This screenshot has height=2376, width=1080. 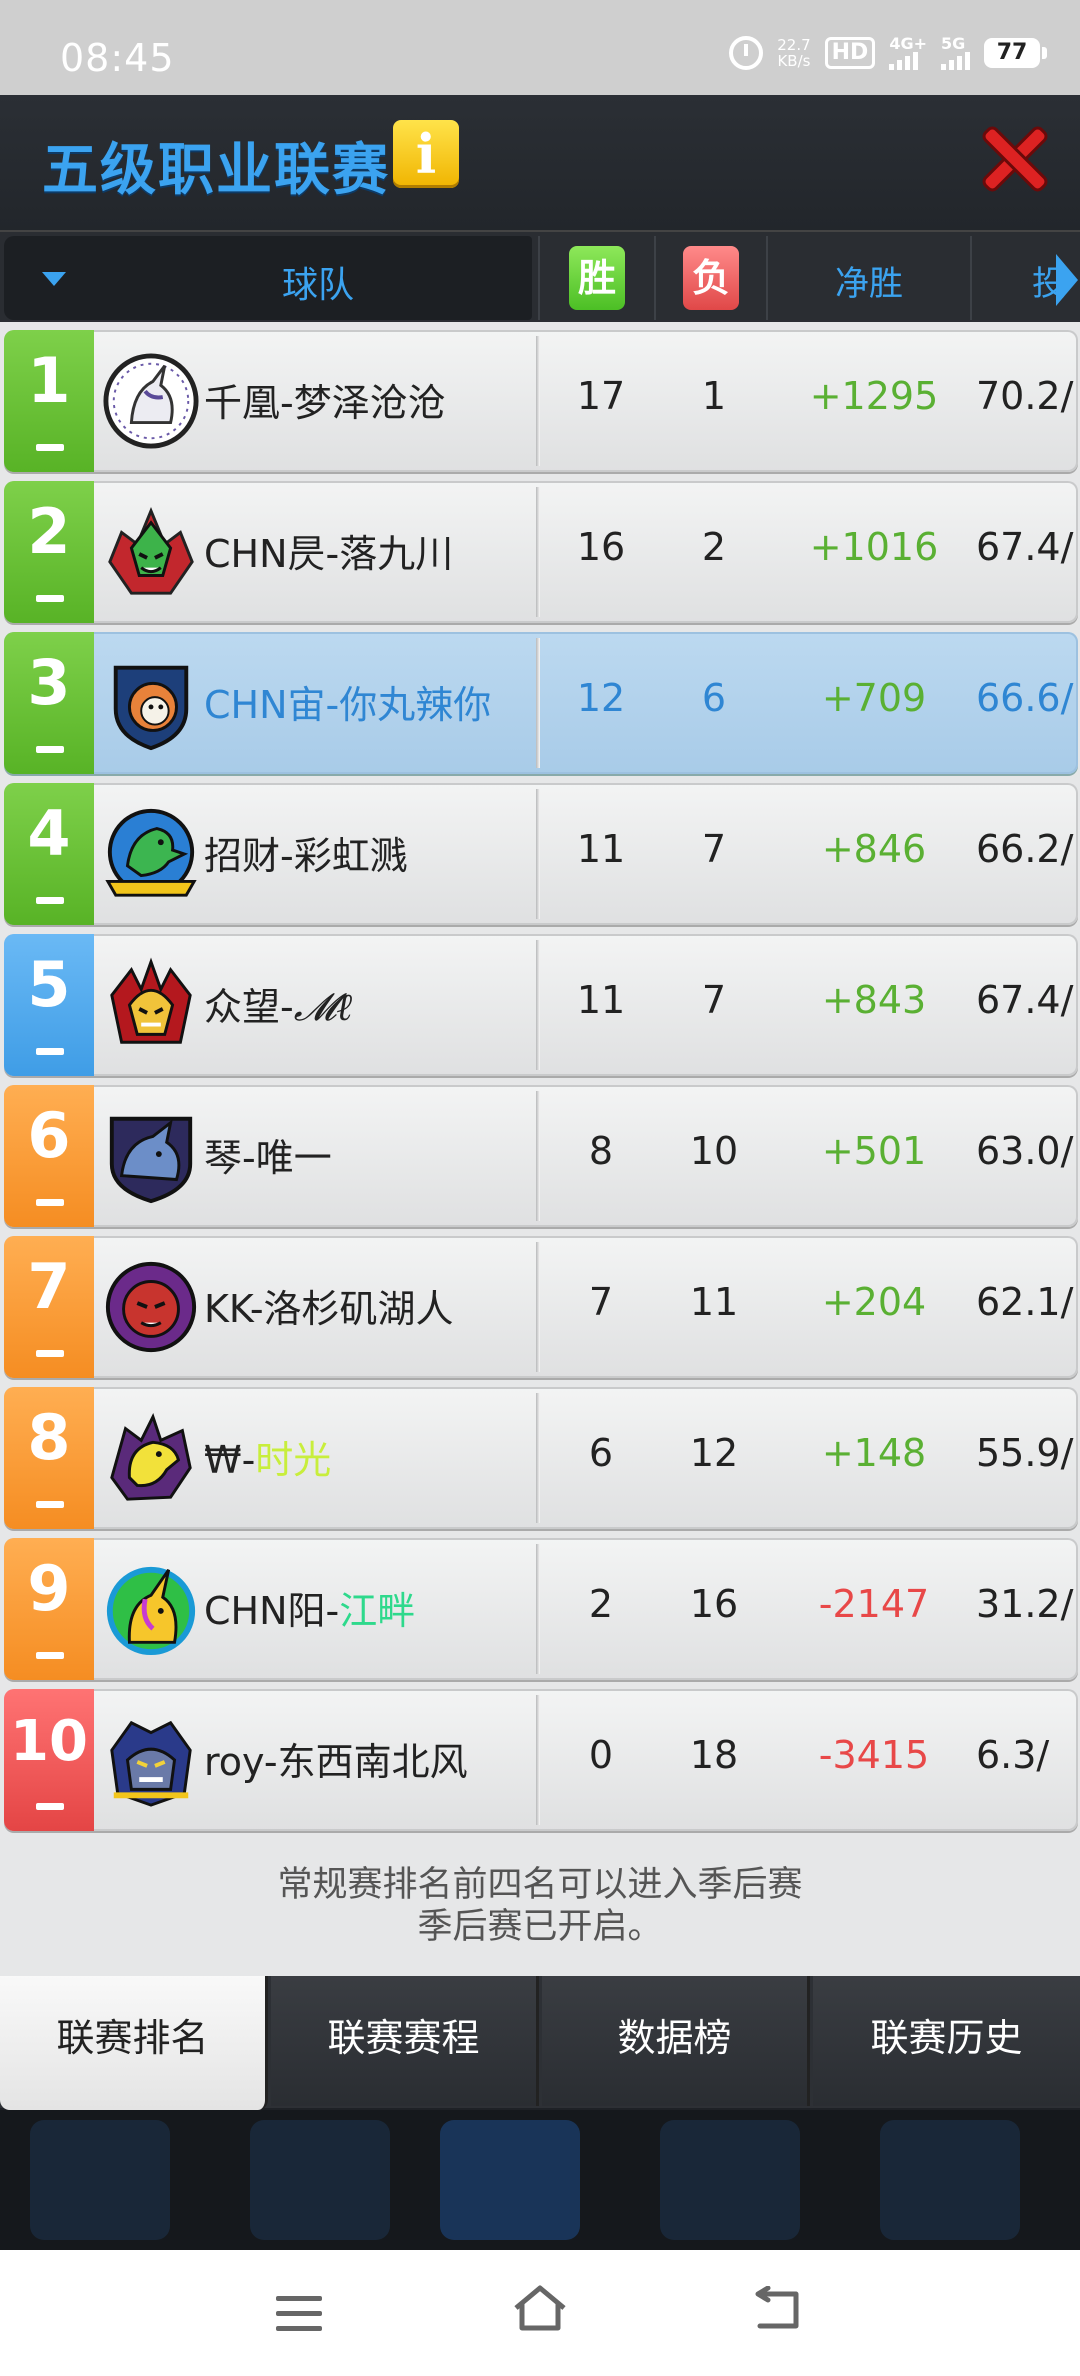 What do you see at coordinates (541, 1307) in the screenshot?
I see `table-row: 7 KK-洛杉矶湖人 7 11 +204 62.1/` at bounding box center [541, 1307].